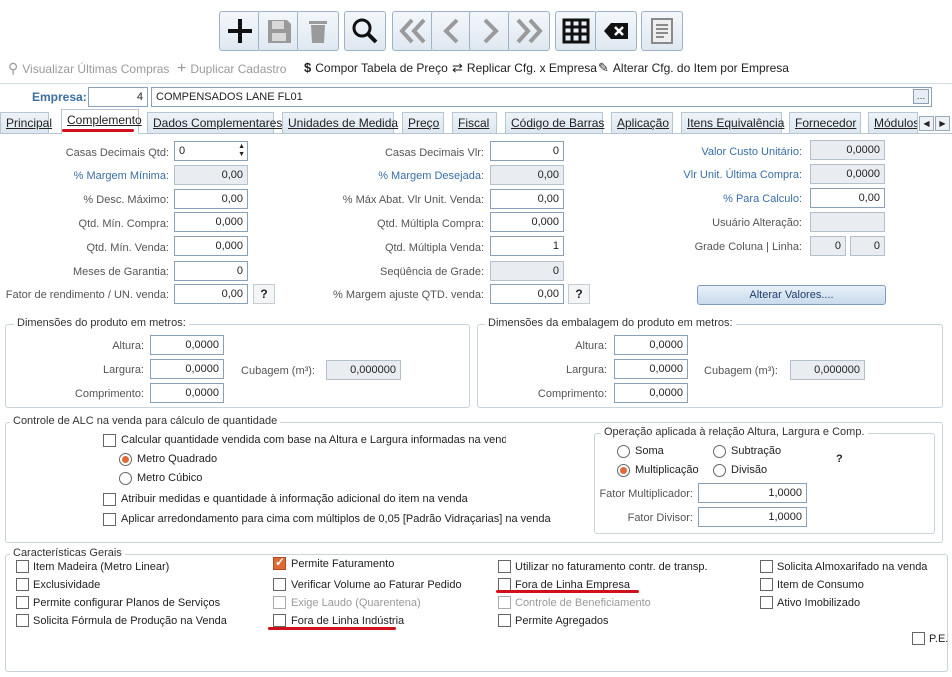  What do you see at coordinates (504, 620) in the screenshot?
I see `permite-agregados-checkbox` at bounding box center [504, 620].